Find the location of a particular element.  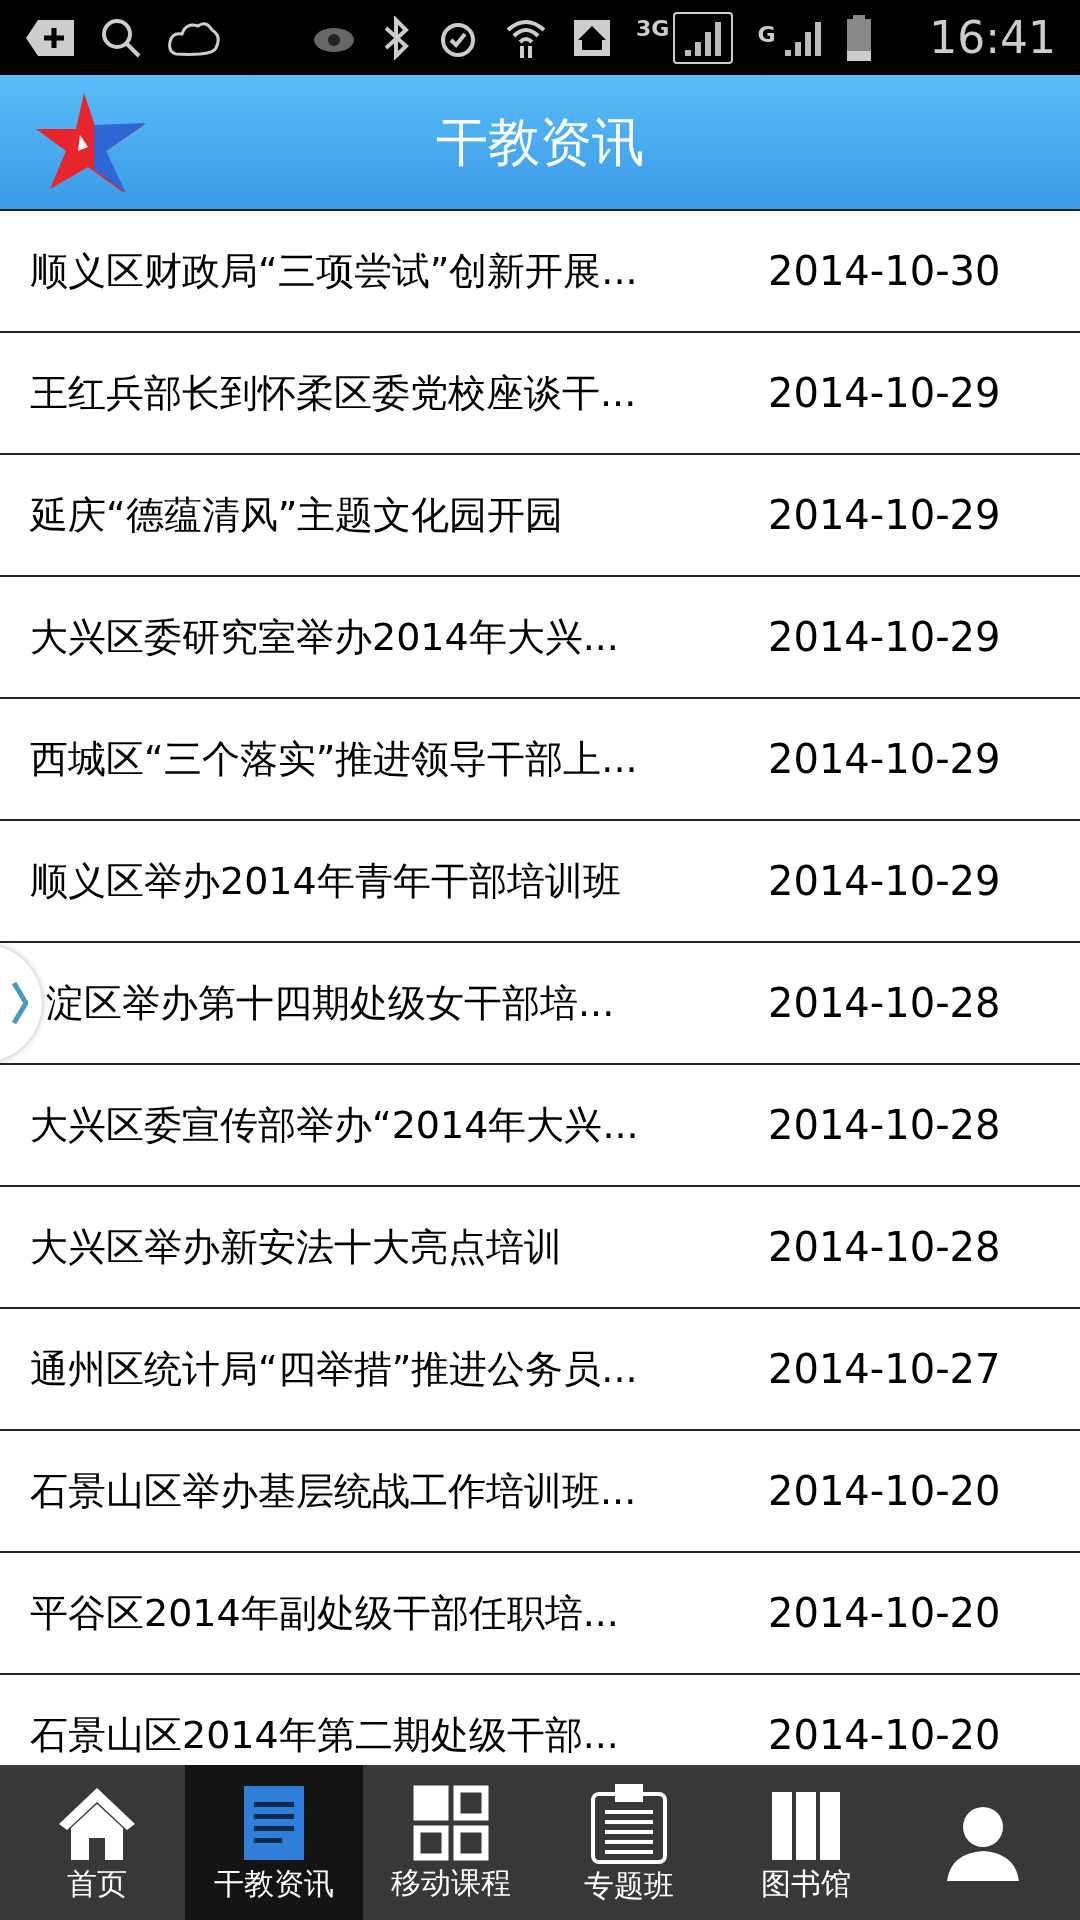

news-row: 延庆“德蕴清风”主题文化园开园 2014-10-29 is located at coordinates (540, 516).